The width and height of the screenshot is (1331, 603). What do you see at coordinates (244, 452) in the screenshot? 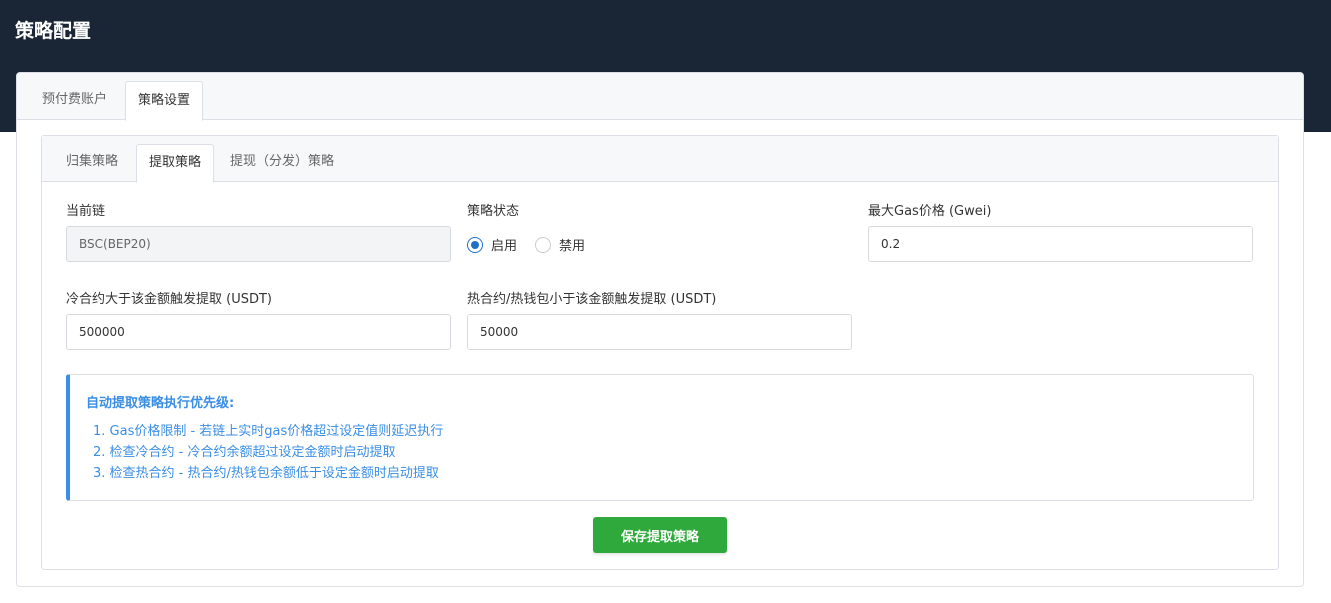
I see `info-item: 2. 检查冷合约 - 冷合约余额超过设定金额时启动提取` at bounding box center [244, 452].